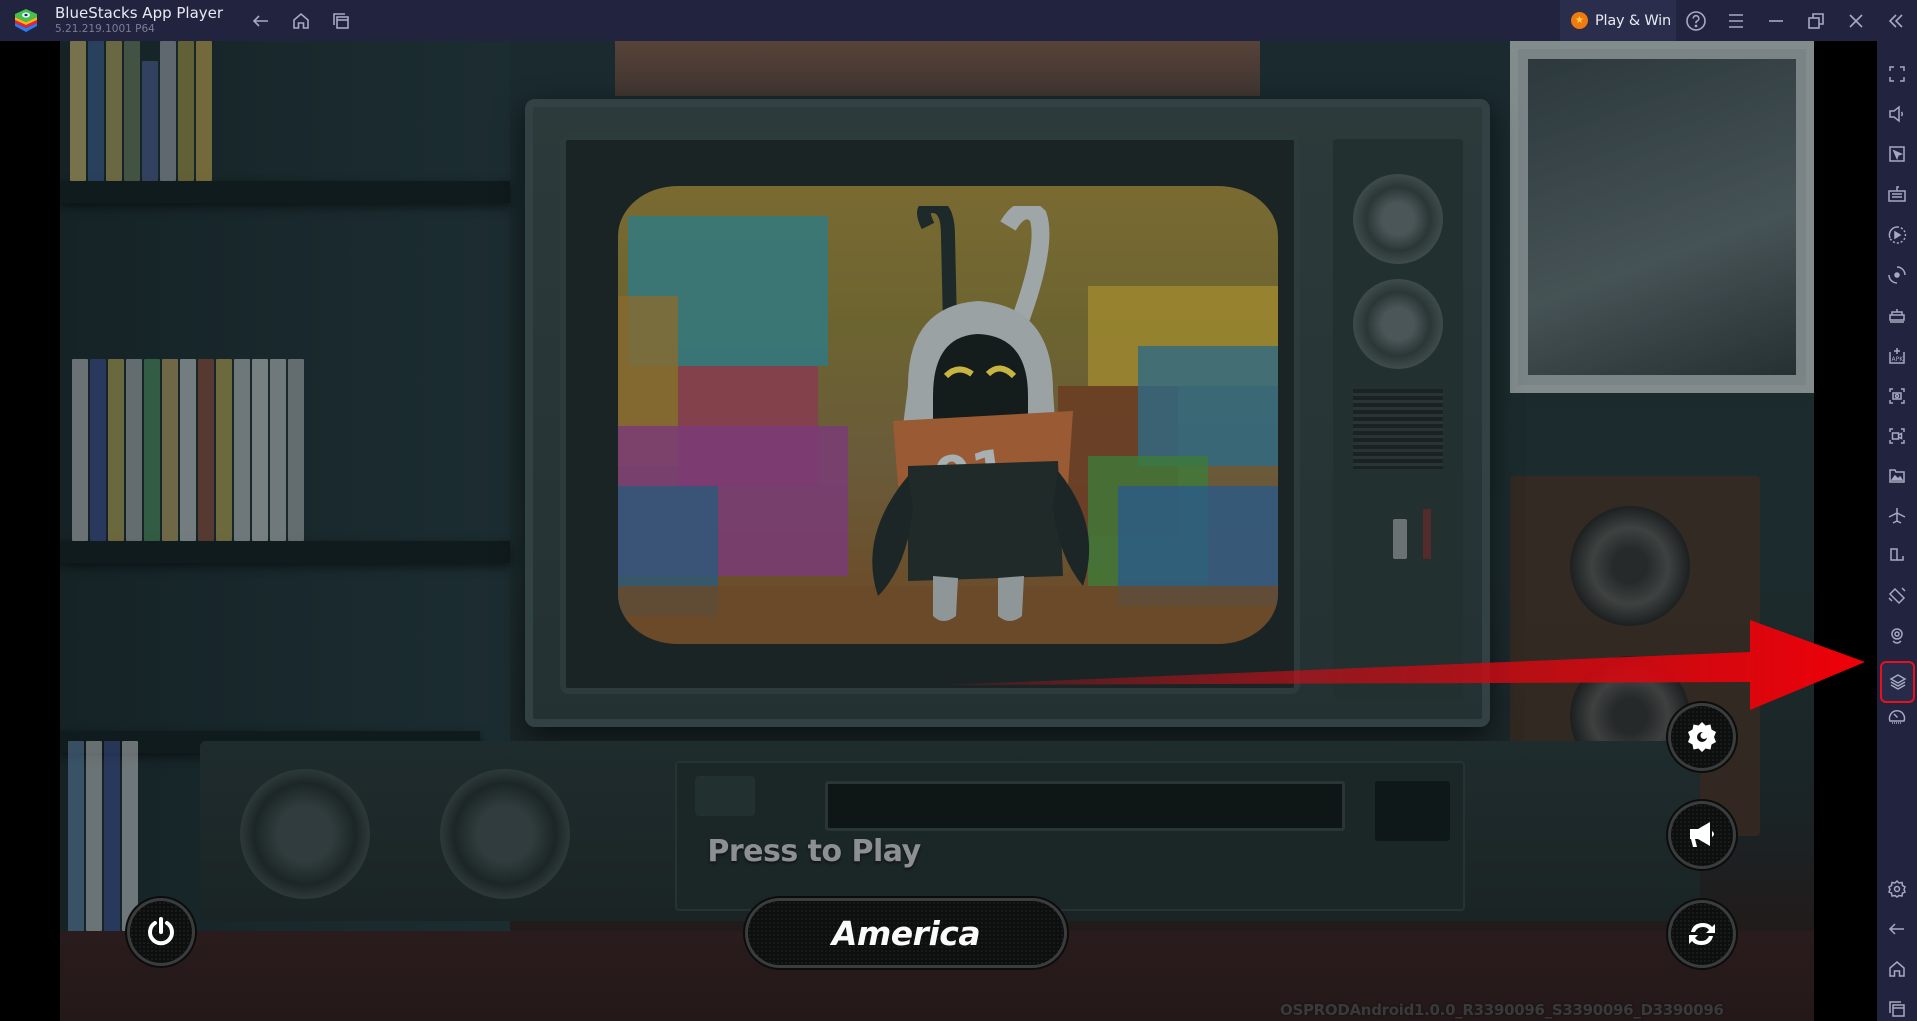  What do you see at coordinates (950, 831) in the screenshot?
I see `retro-console` at bounding box center [950, 831].